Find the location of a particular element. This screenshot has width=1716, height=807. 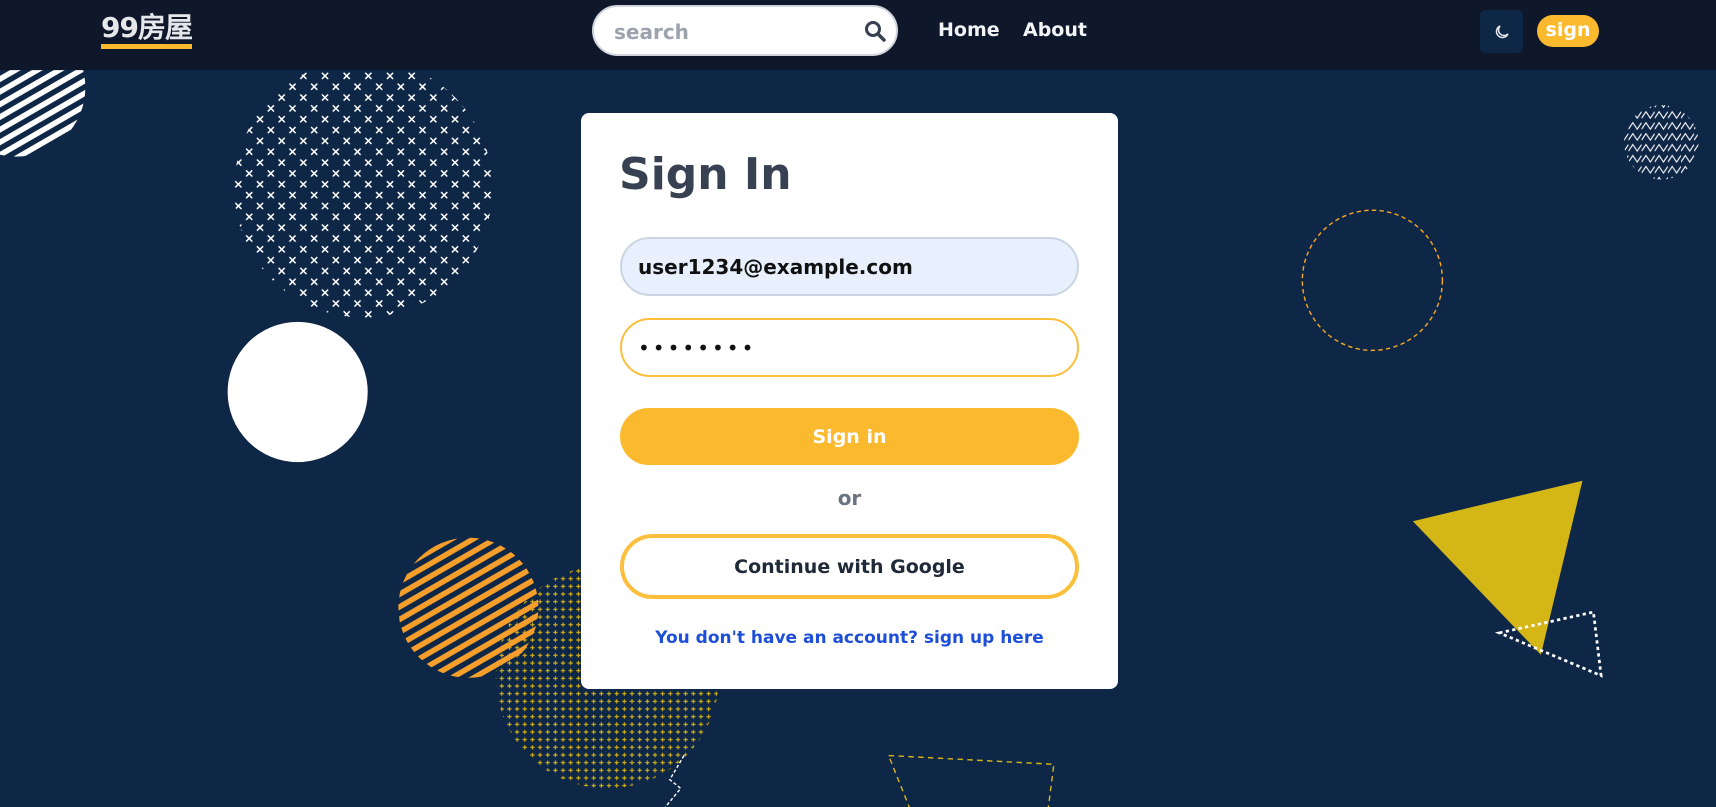

search-input is located at coordinates (729, 32).